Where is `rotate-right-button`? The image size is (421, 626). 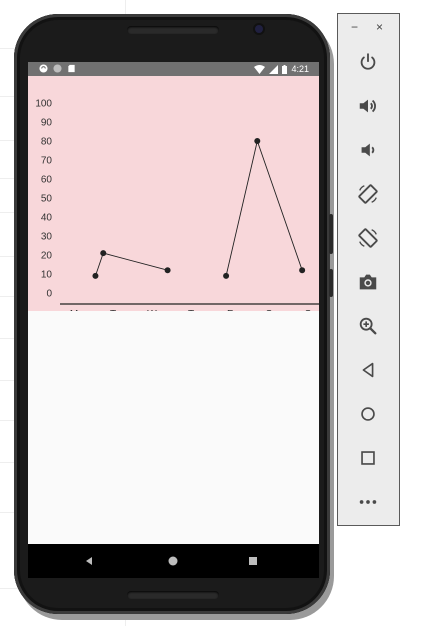
rotate-right-button is located at coordinates (368, 238).